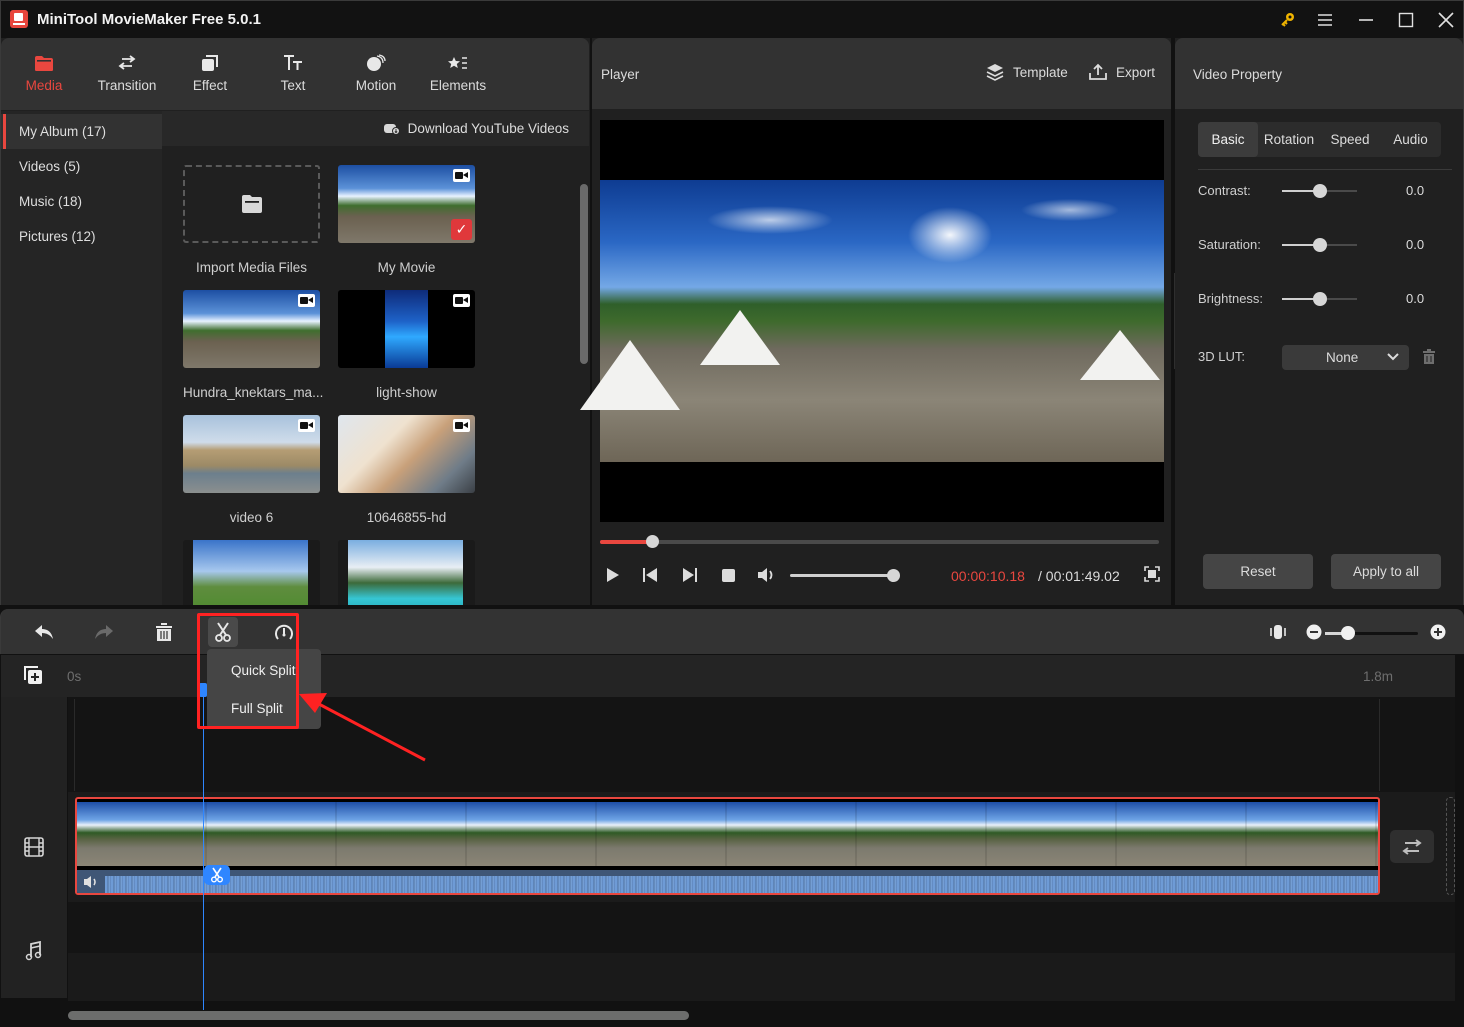 The height and width of the screenshot is (1027, 1464). What do you see at coordinates (33, 676) in the screenshot?
I see `add-track-button` at bounding box center [33, 676].